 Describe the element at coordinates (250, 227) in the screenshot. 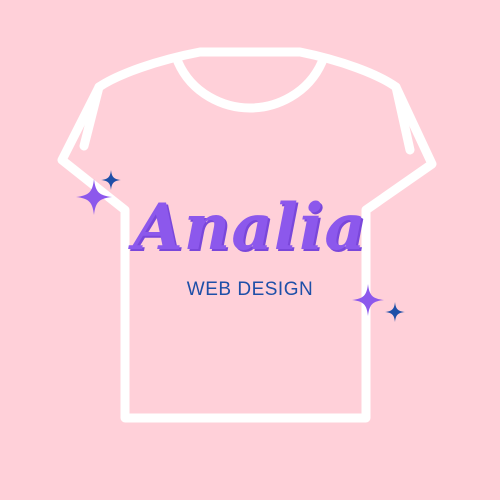

I see `brand-name: Analia` at that location.